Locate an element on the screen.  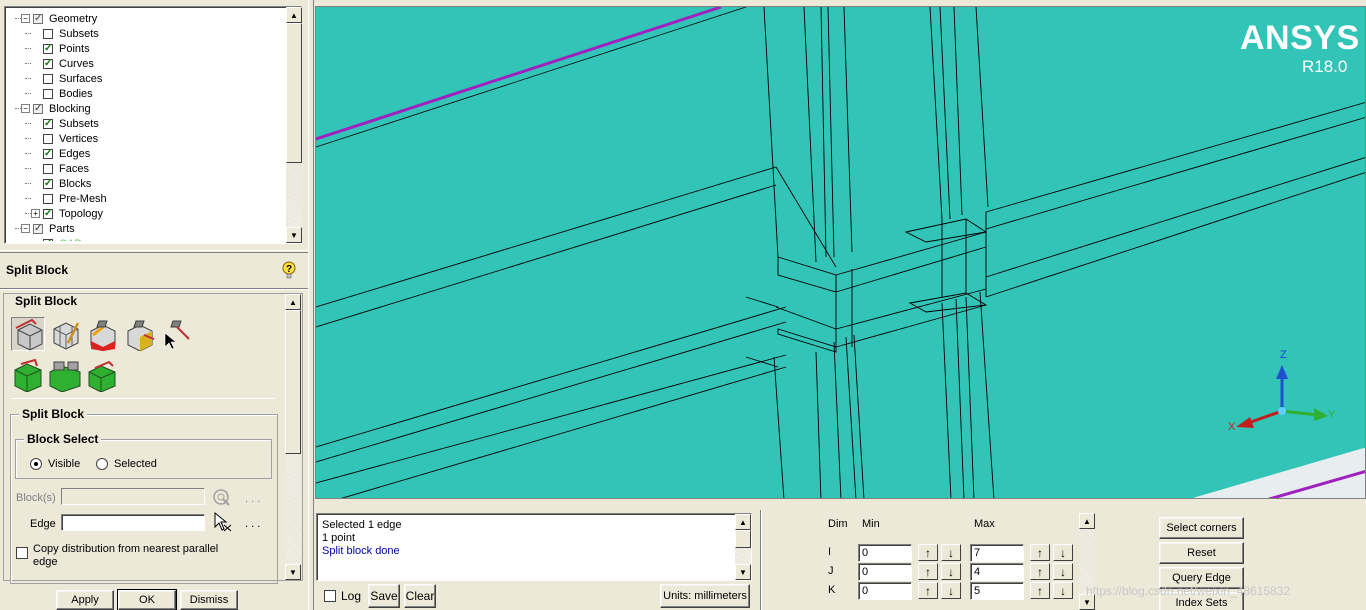
radio-visible-dot is located at coordinates (36, 464).